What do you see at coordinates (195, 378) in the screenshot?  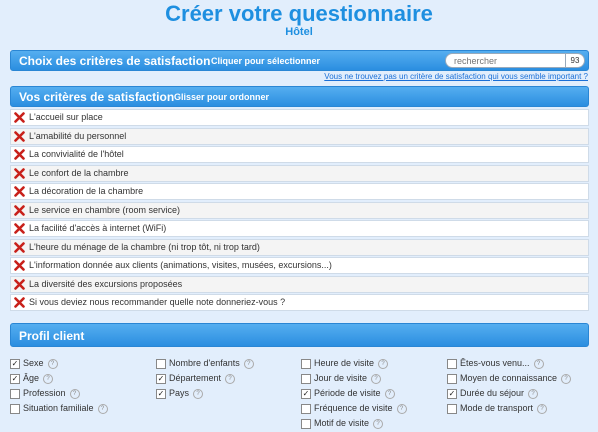 I see `profil-option-label: Département` at bounding box center [195, 378].